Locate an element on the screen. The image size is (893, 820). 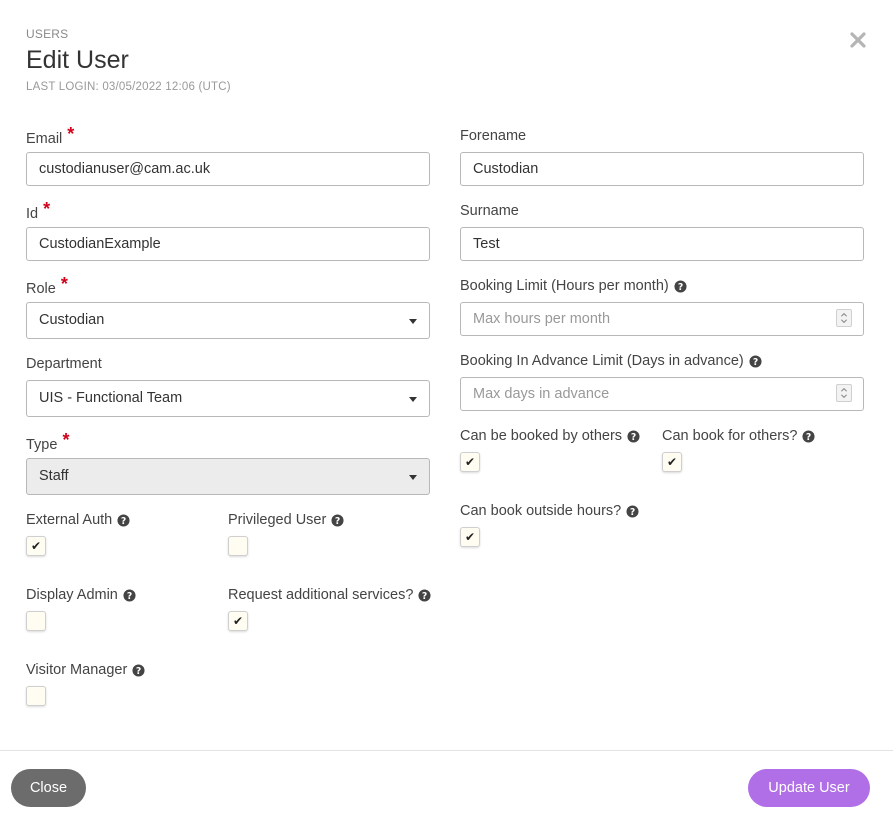
visitor-manager-checkbox is located at coordinates (36, 696).